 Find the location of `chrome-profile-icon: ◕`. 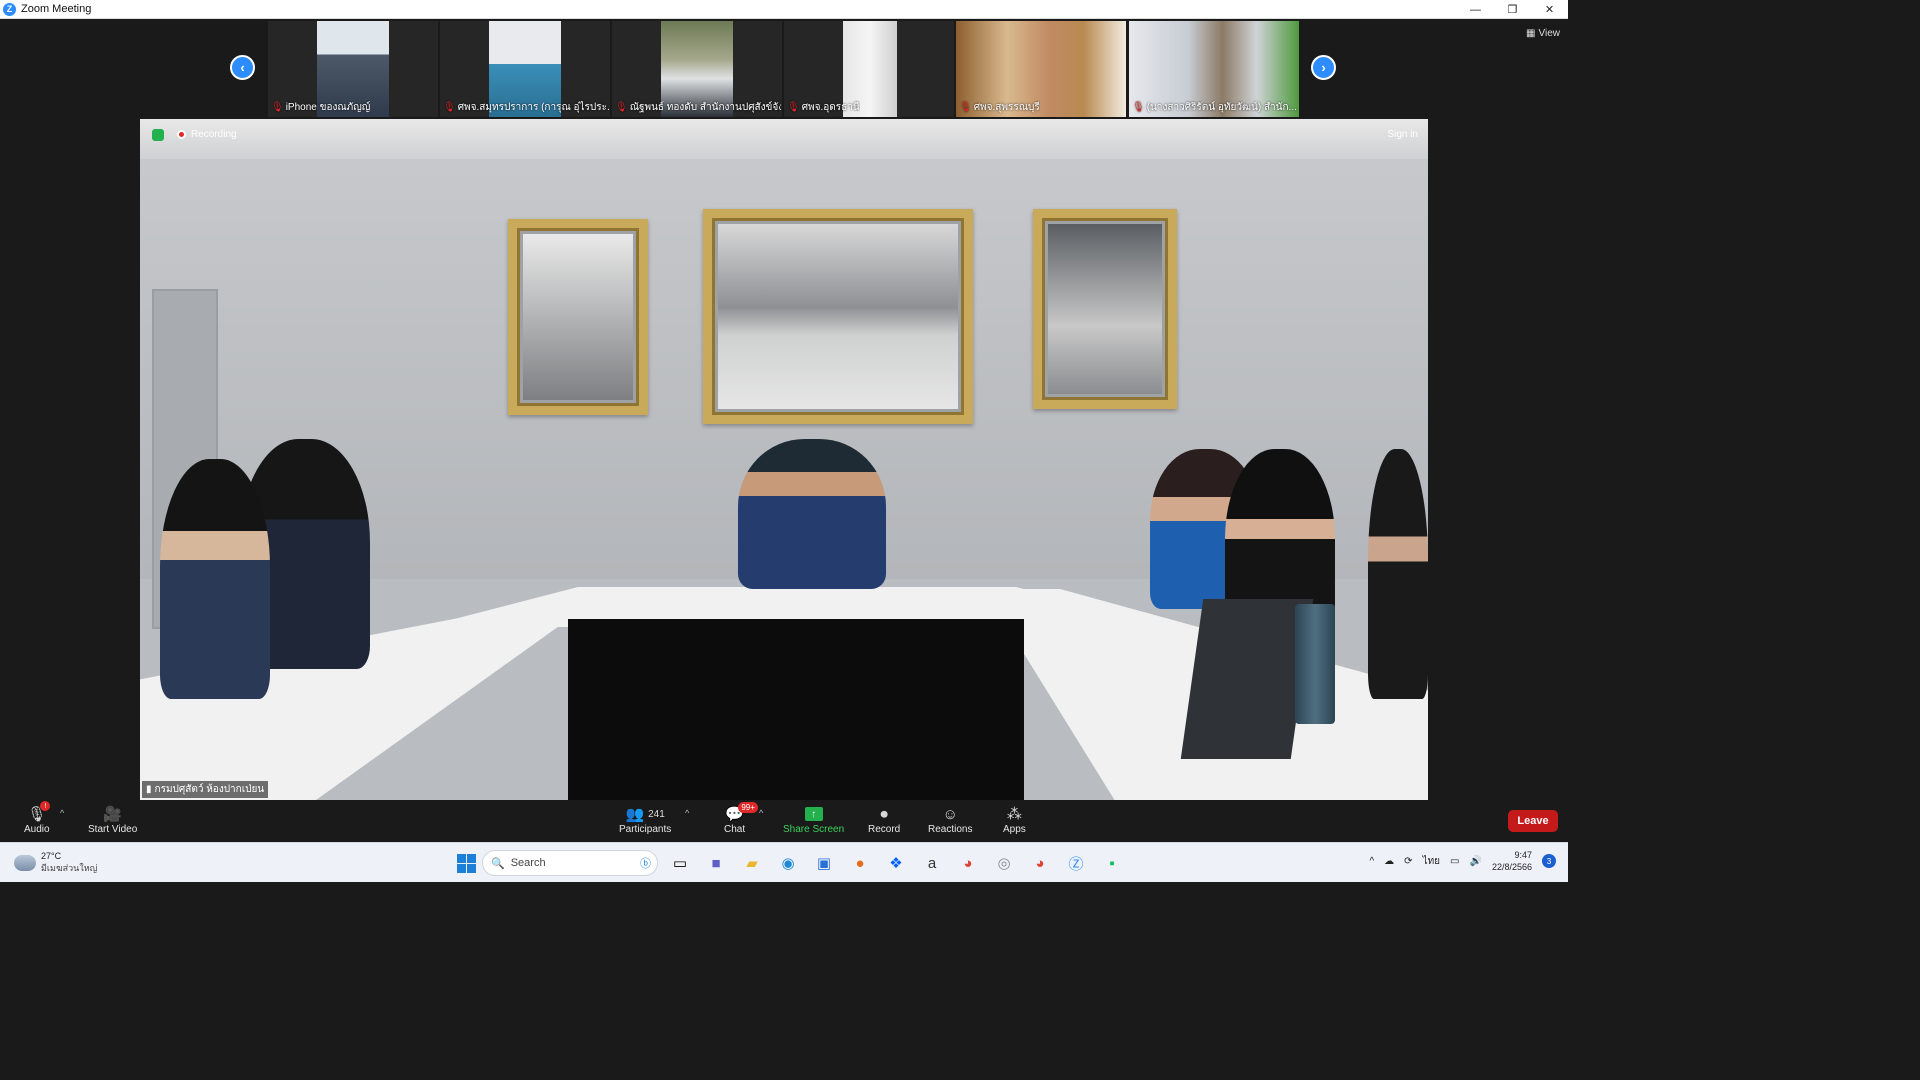

chrome-profile-icon: ◕ is located at coordinates (1040, 863).